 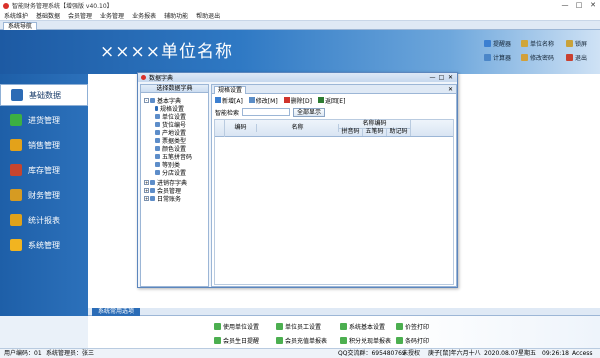 What do you see at coordinates (412, 340) in the screenshot?
I see `quick-barcode-print: 条码打印` at bounding box center [412, 340].